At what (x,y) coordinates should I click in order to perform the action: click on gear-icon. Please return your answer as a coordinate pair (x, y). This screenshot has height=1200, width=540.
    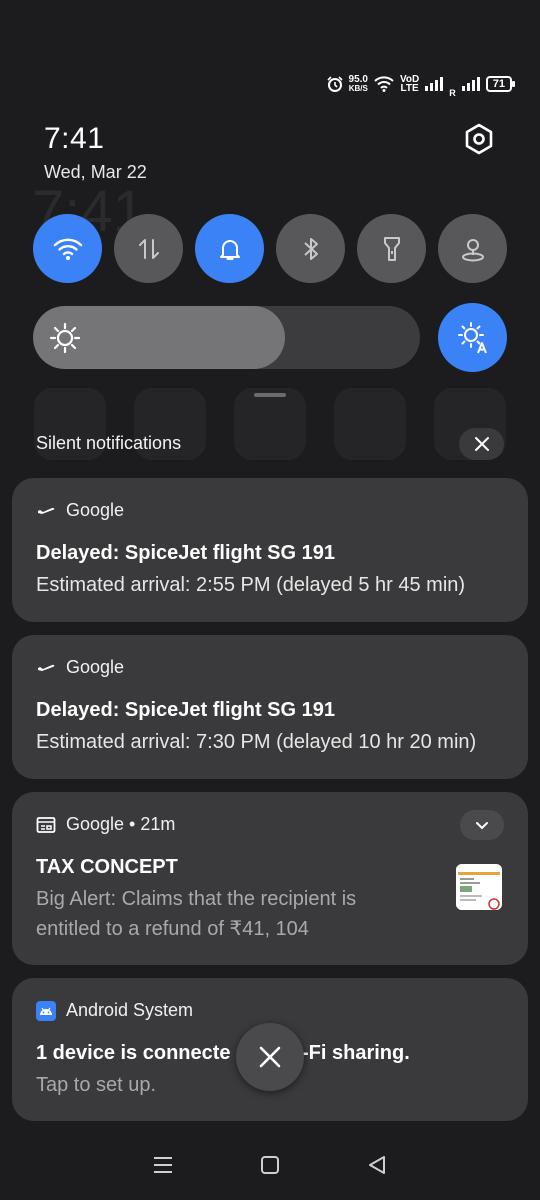
    Looking at the image, I should click on (479, 139).